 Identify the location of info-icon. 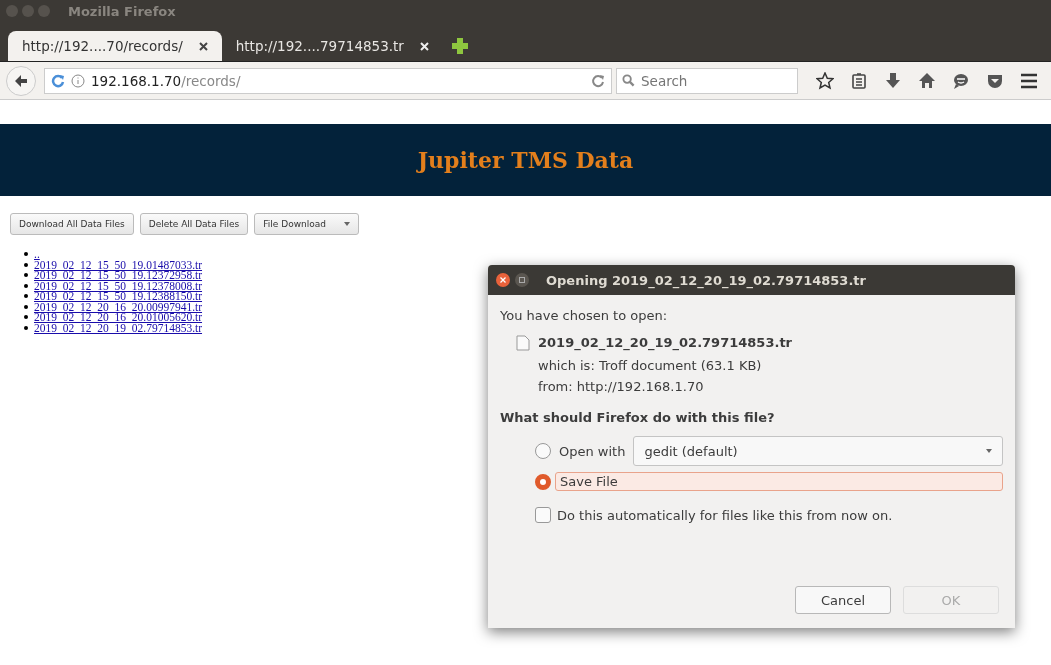
(78, 80).